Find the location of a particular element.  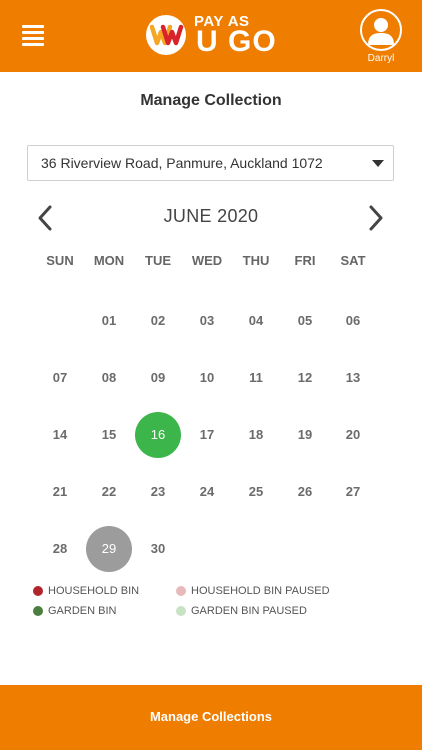

weekday-header-row: SUN MON TUE WED THU FRI SAT is located at coordinates (212, 261).